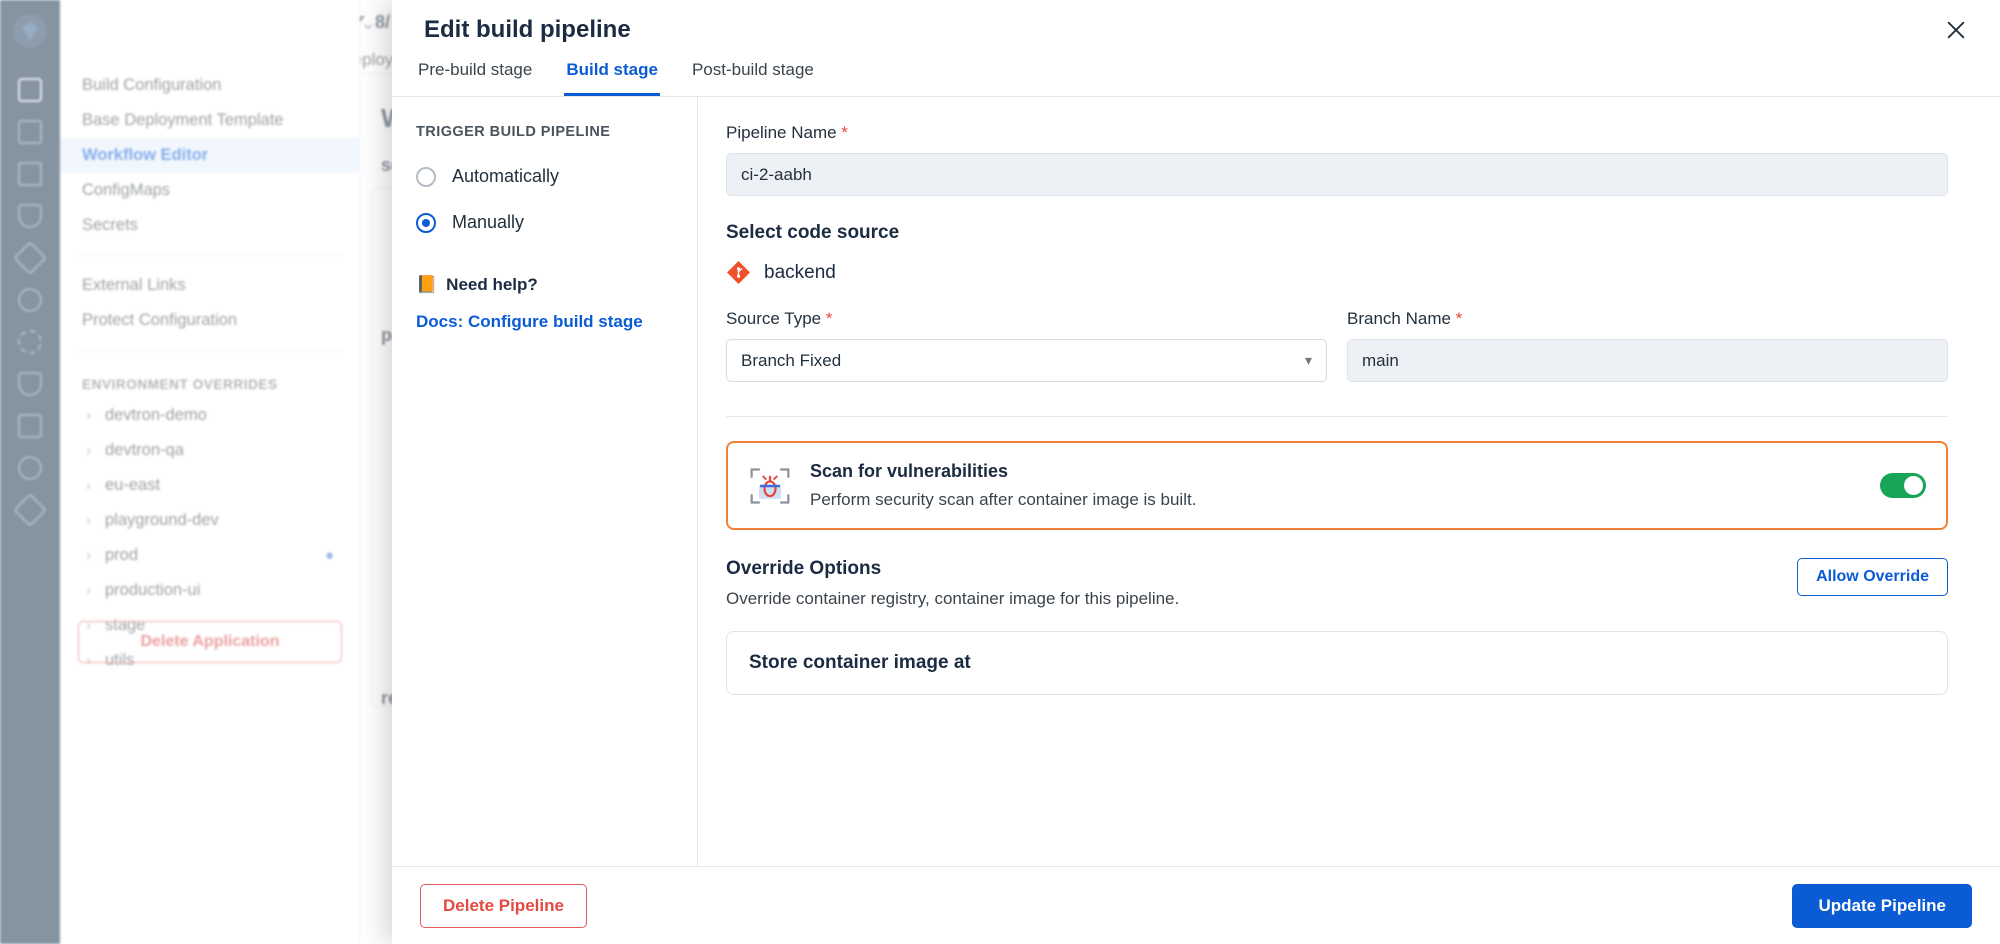 The image size is (2000, 944). I want to click on pipeline-name-value: ci-2-aabh, so click(776, 174).